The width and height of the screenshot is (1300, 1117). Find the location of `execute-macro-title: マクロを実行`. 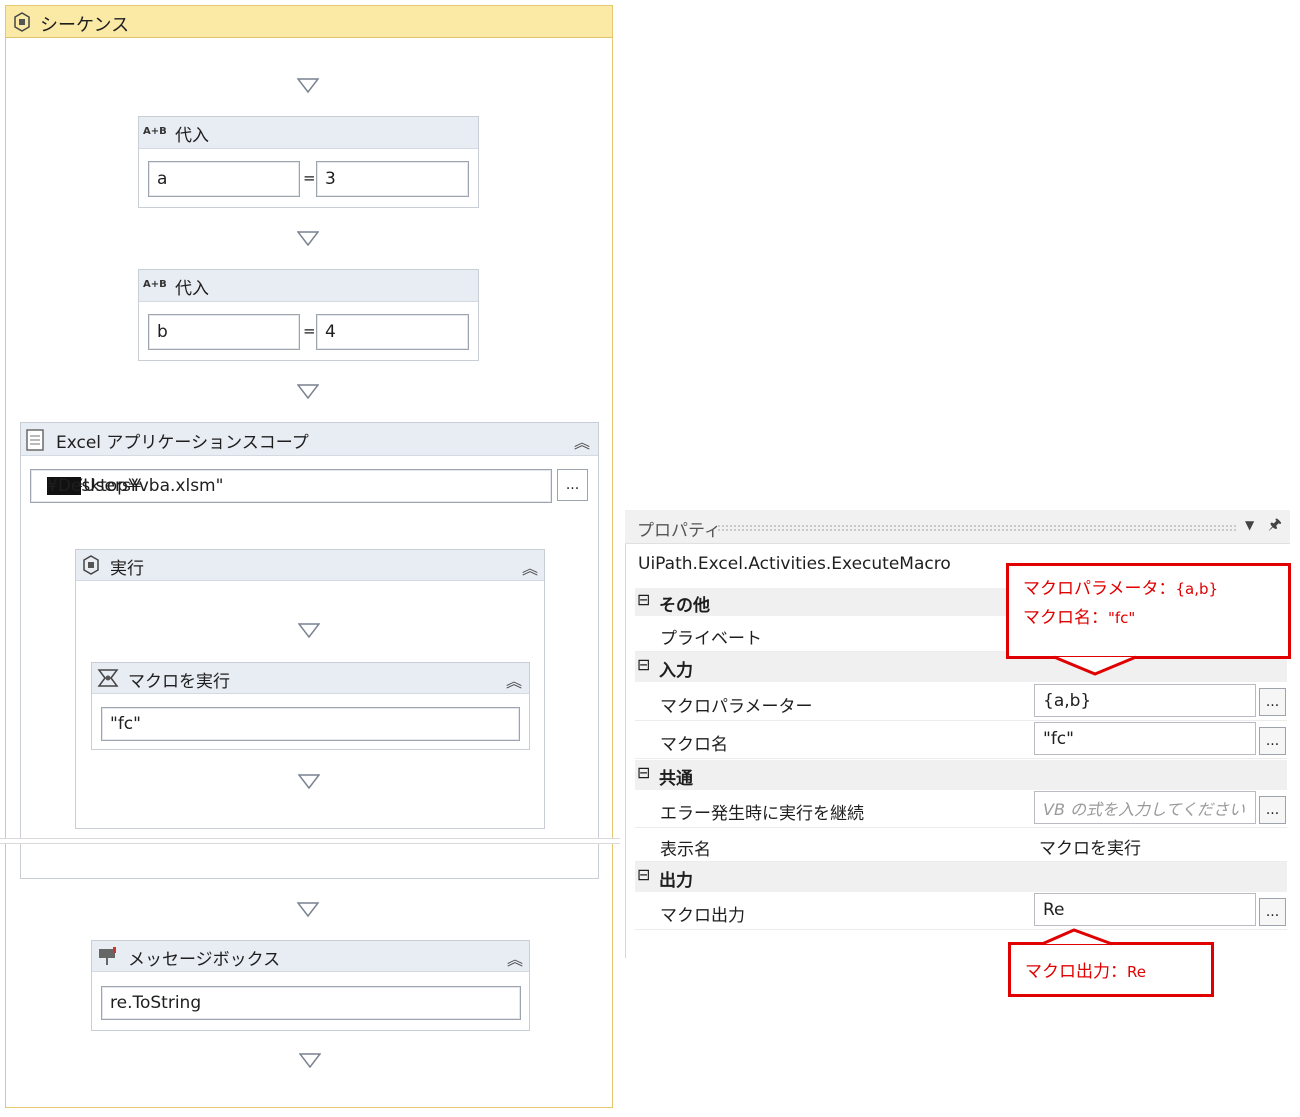

execute-macro-title: マクロを実行 is located at coordinates (179, 682).